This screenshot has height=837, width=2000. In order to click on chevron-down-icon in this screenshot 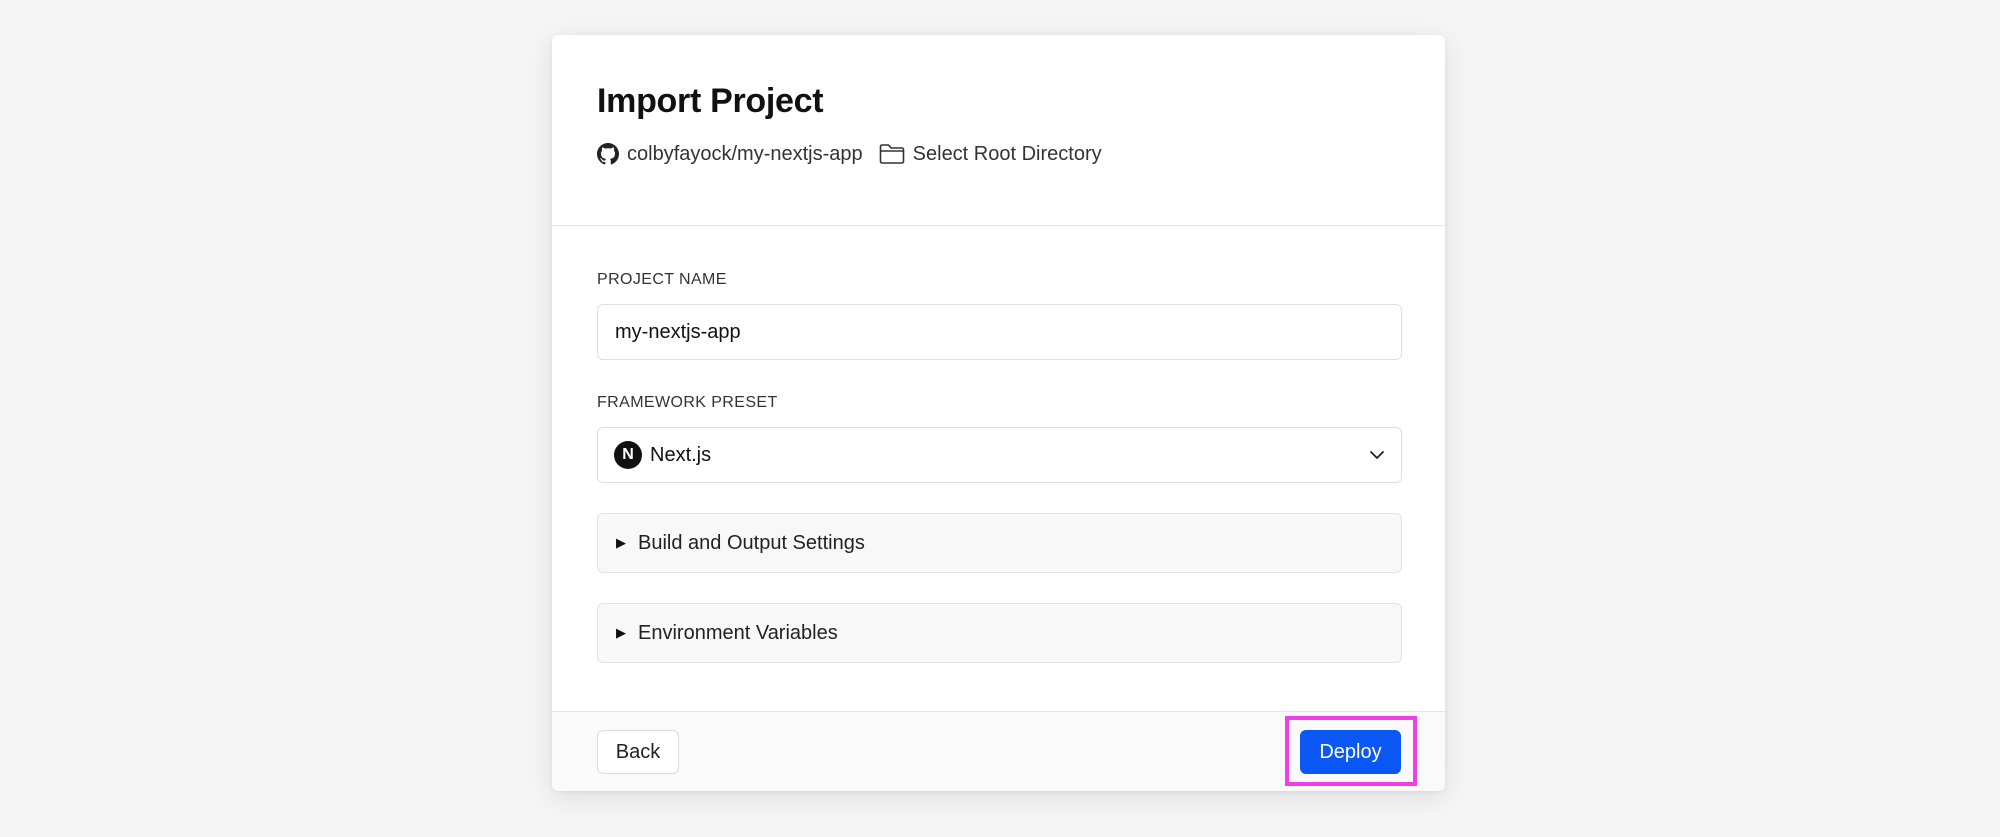, I will do `click(1377, 455)`.